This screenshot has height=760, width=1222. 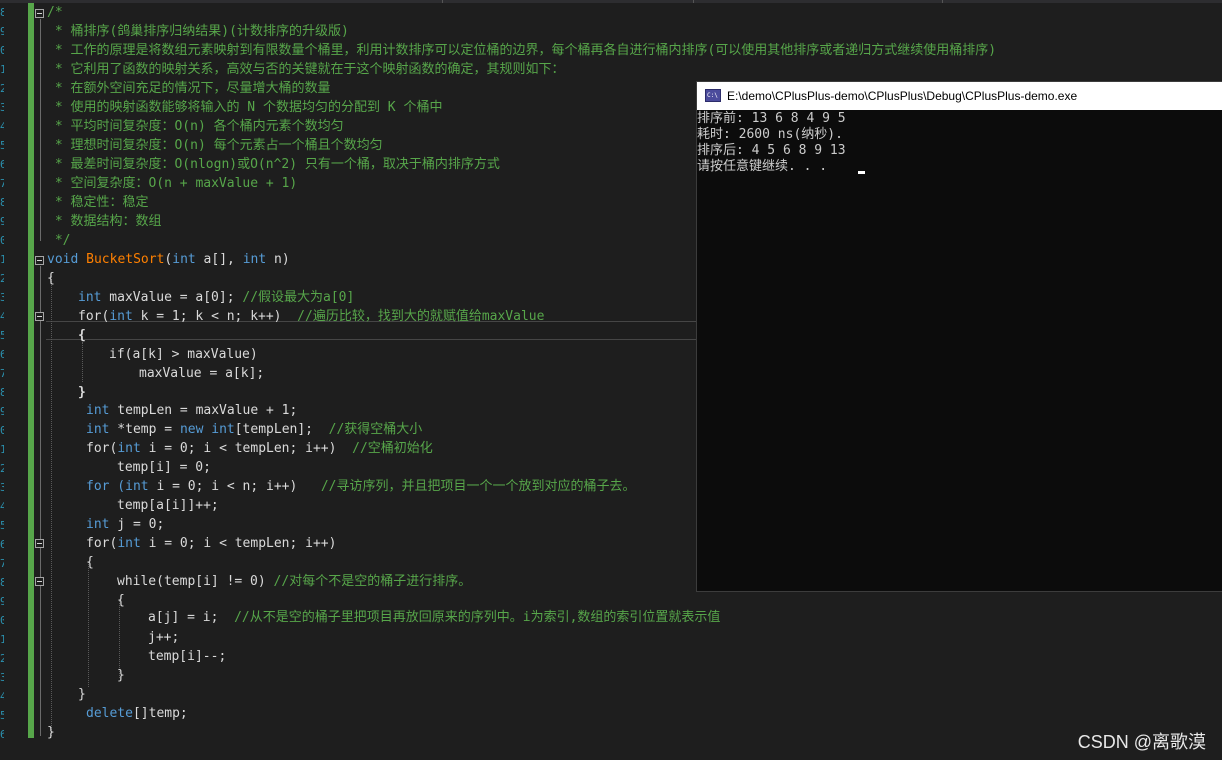 What do you see at coordinates (172, 183) in the screenshot?
I see `code-line: * 空间复杂度：O(n + maxValue + 1)` at bounding box center [172, 183].